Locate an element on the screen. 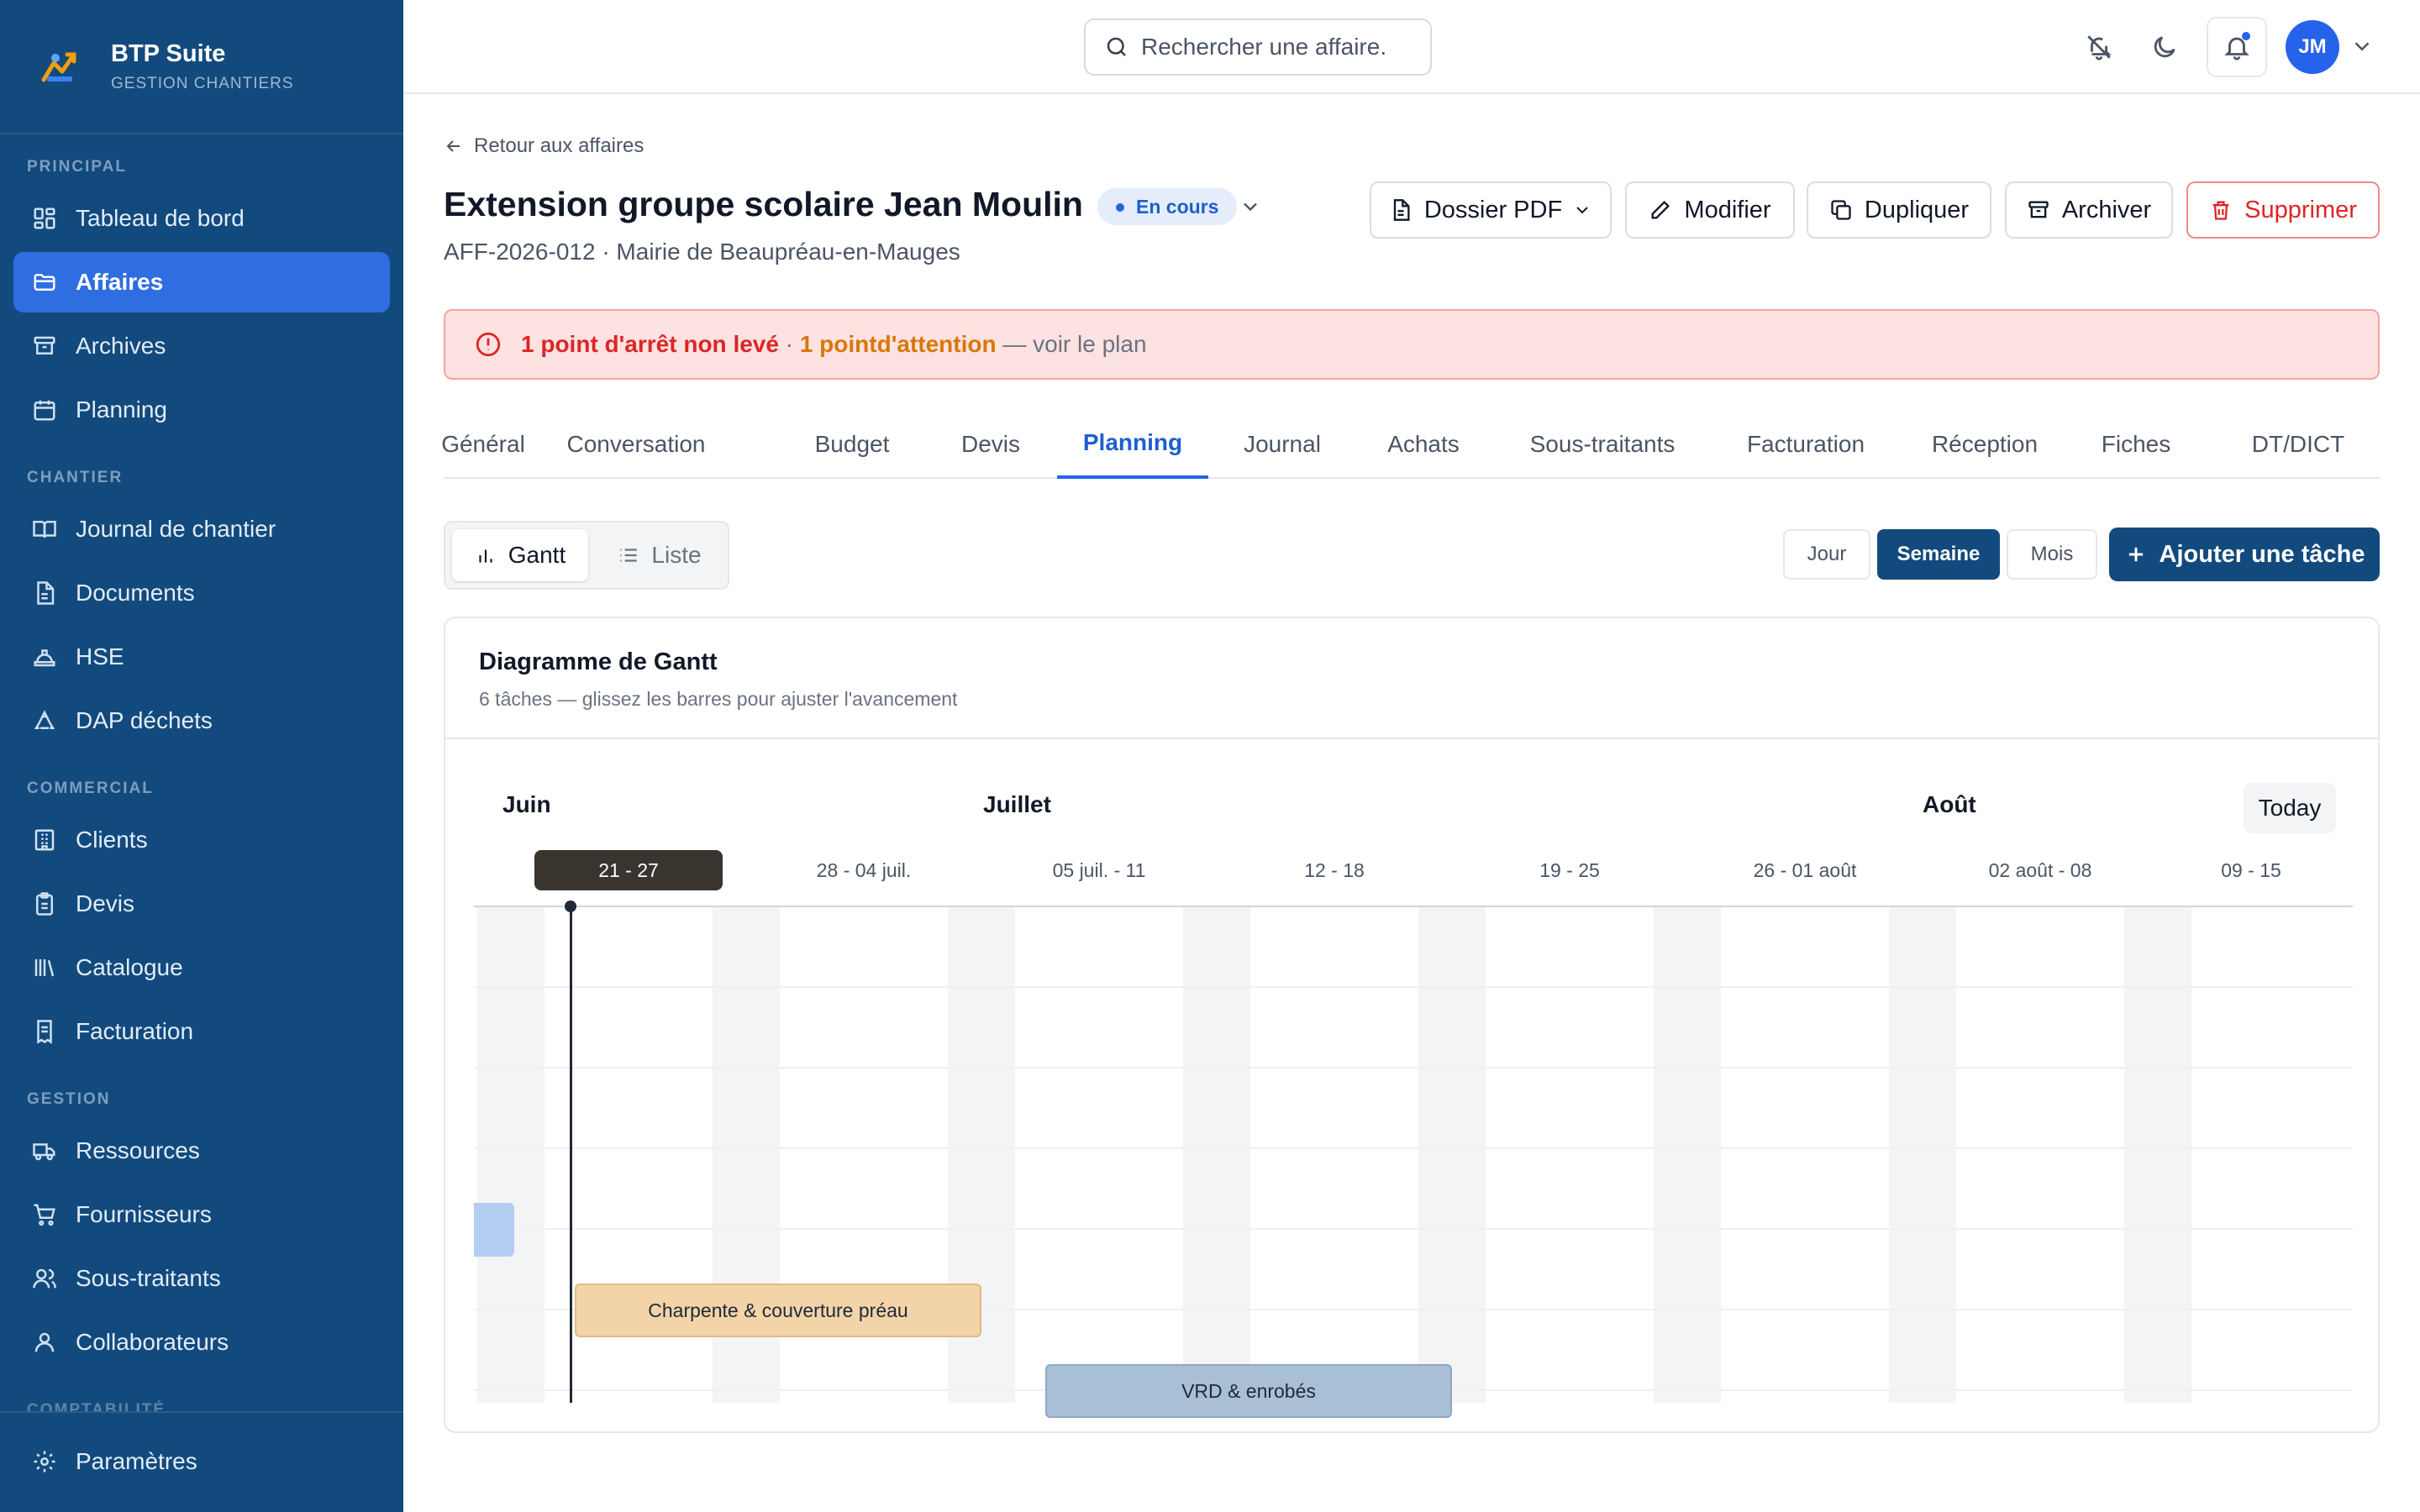 Image resolution: width=2420 pixels, height=1512 pixels. status-badge: En cours is located at coordinates (1167, 206).